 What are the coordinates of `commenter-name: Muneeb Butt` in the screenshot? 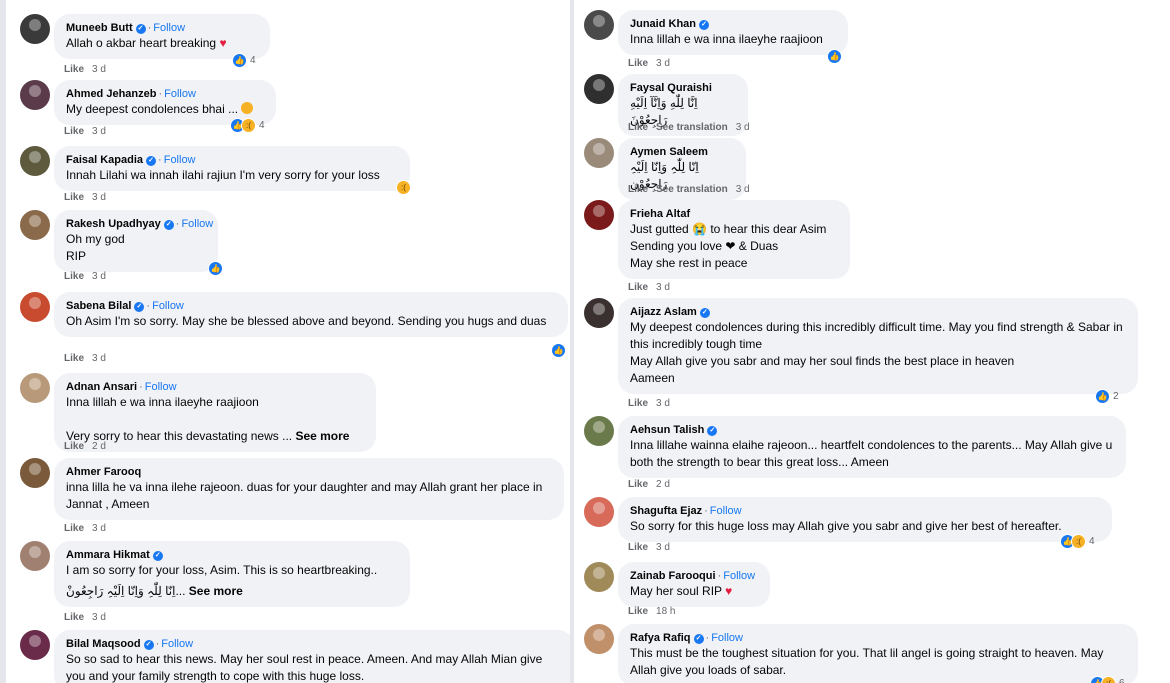 It's located at (99, 28).